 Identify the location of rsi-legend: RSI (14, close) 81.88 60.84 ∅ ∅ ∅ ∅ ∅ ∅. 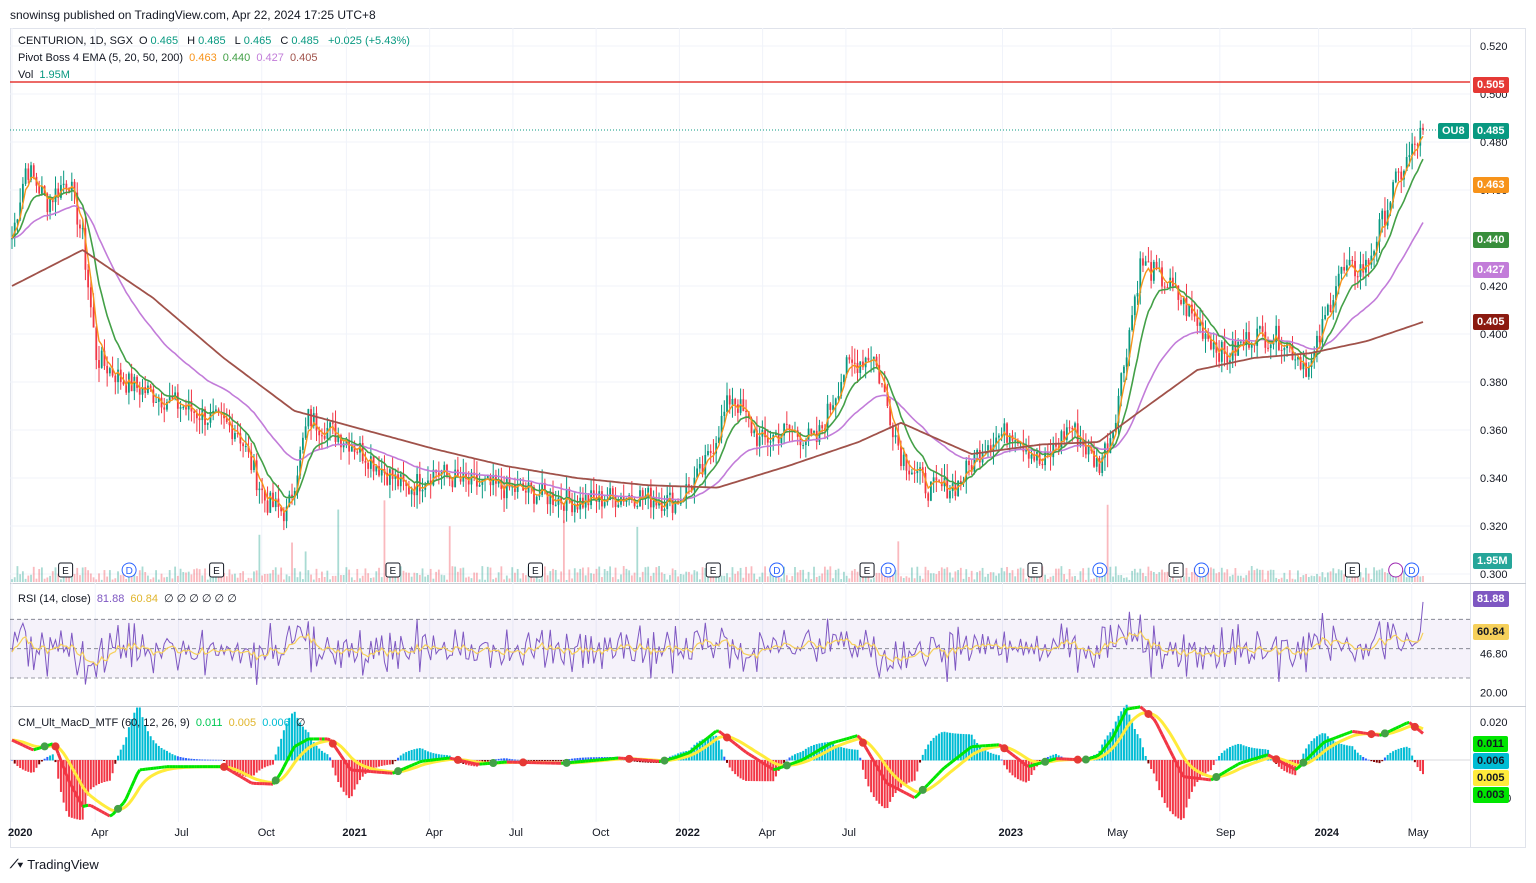
(129, 598).